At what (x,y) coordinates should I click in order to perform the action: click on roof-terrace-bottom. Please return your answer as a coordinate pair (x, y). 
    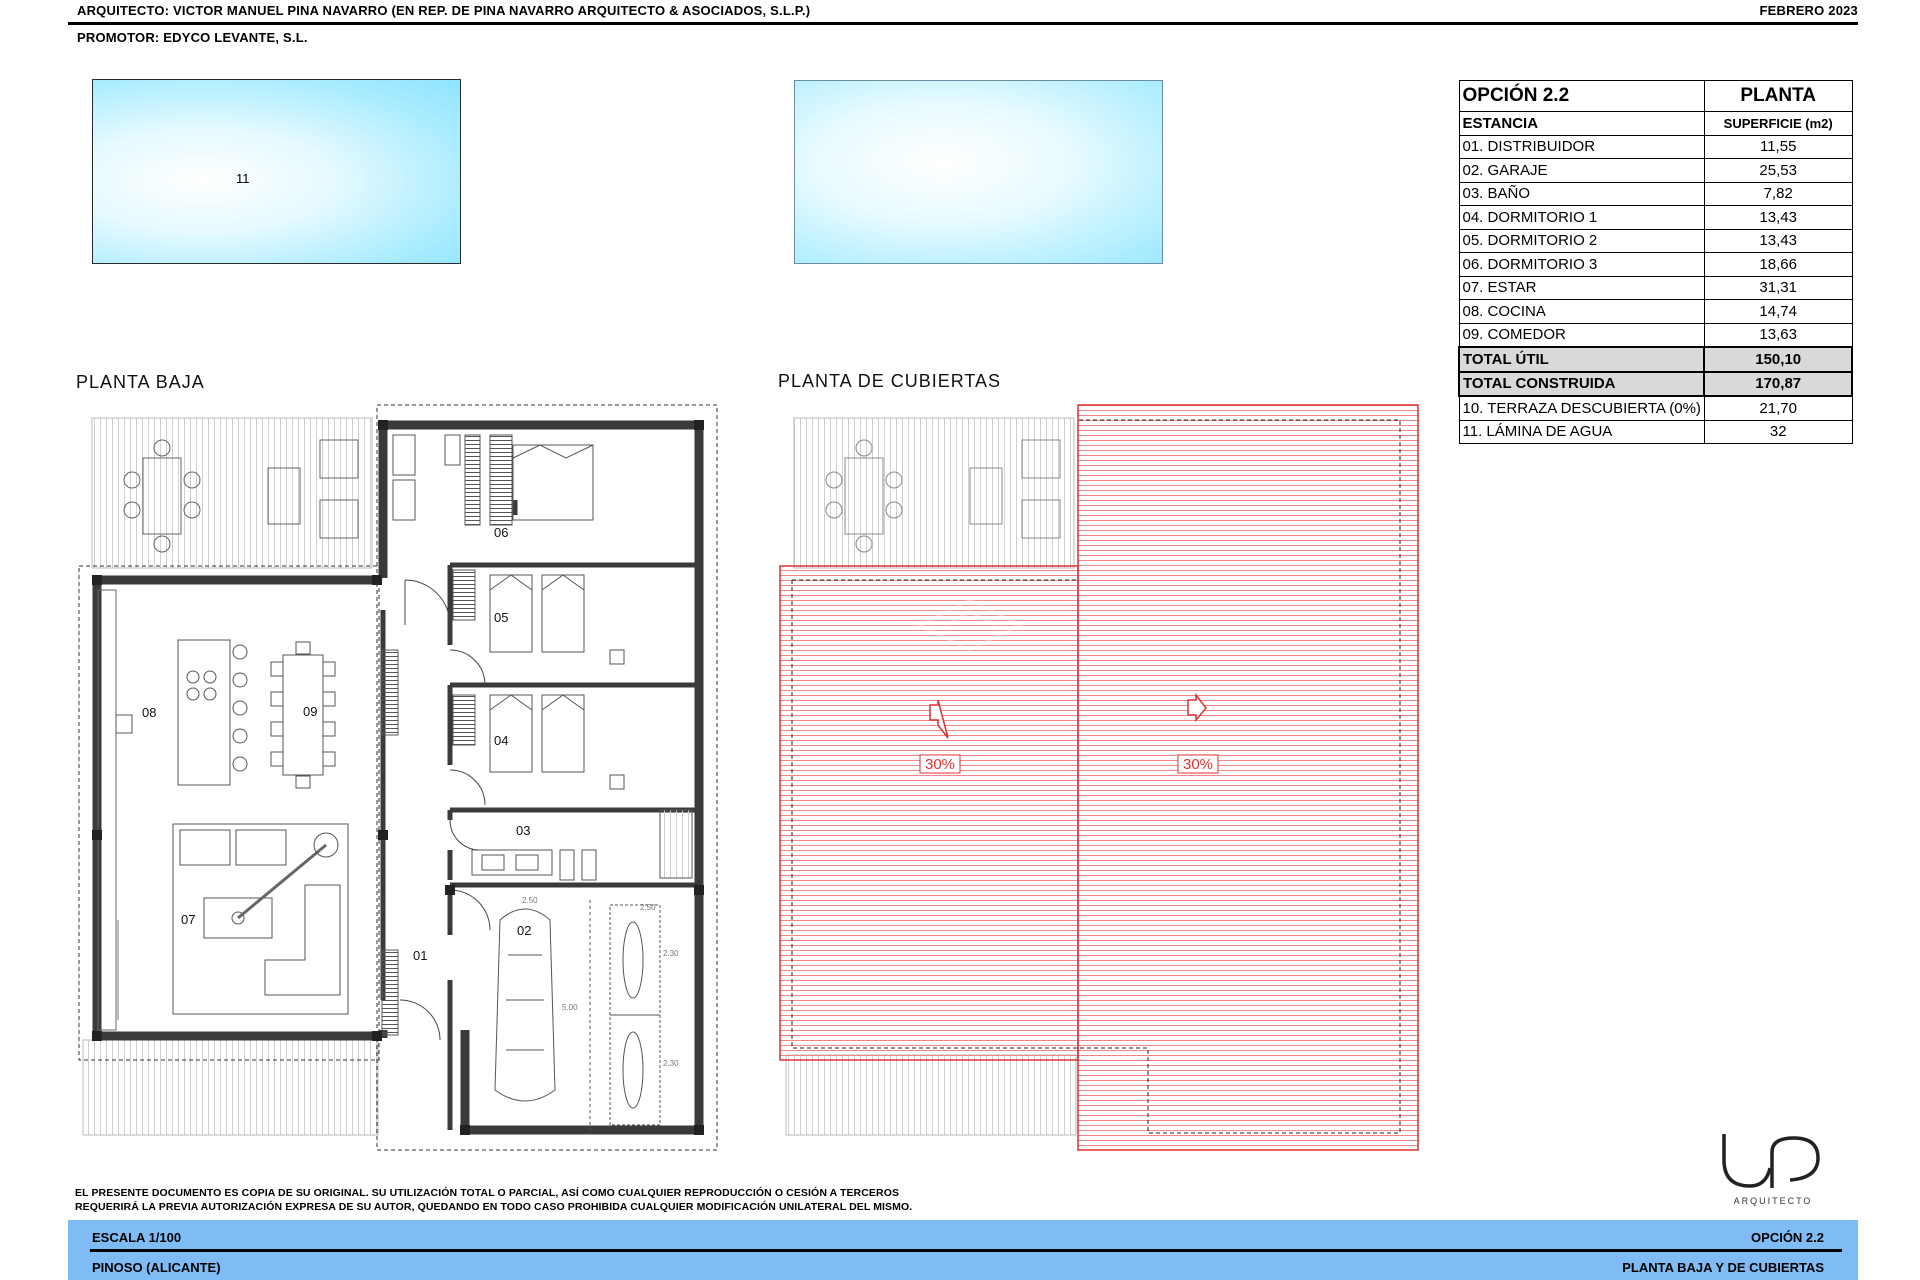
    Looking at the image, I should click on (931, 1095).